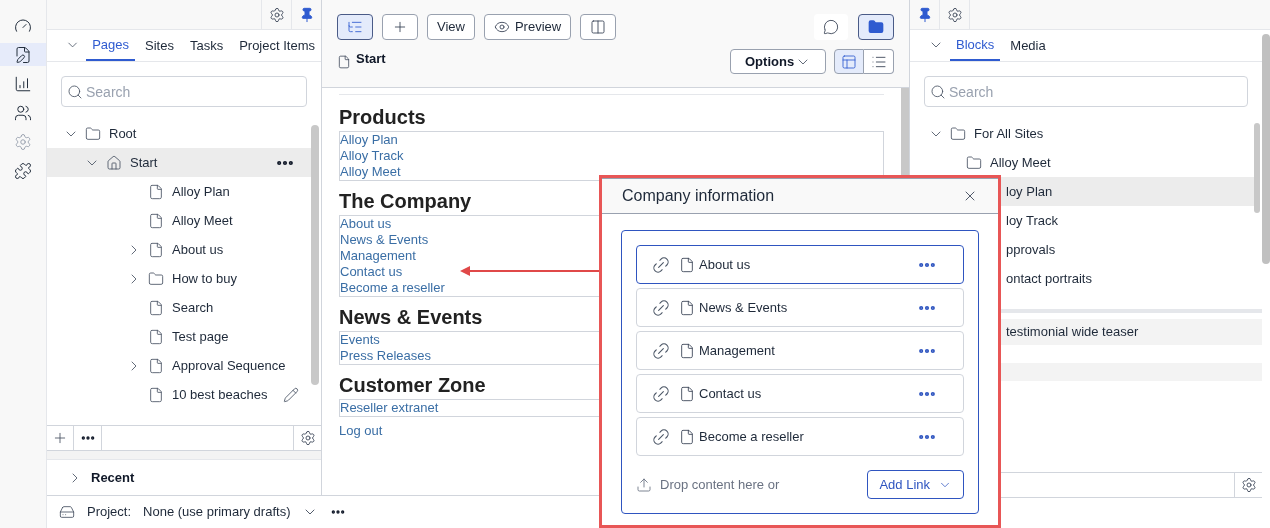 This screenshot has width=1270, height=528. Describe the element at coordinates (730, 393) in the screenshot. I see `link-label: Contact us` at that location.